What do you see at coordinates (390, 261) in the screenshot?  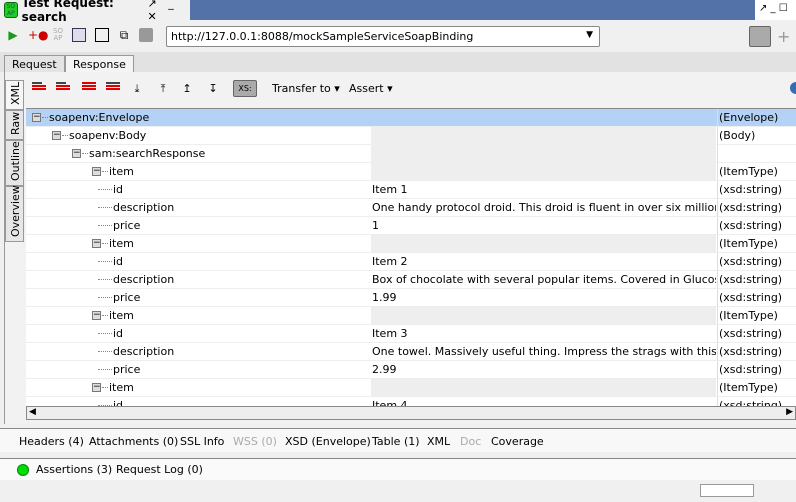 I see `node-value: Item 2` at bounding box center [390, 261].